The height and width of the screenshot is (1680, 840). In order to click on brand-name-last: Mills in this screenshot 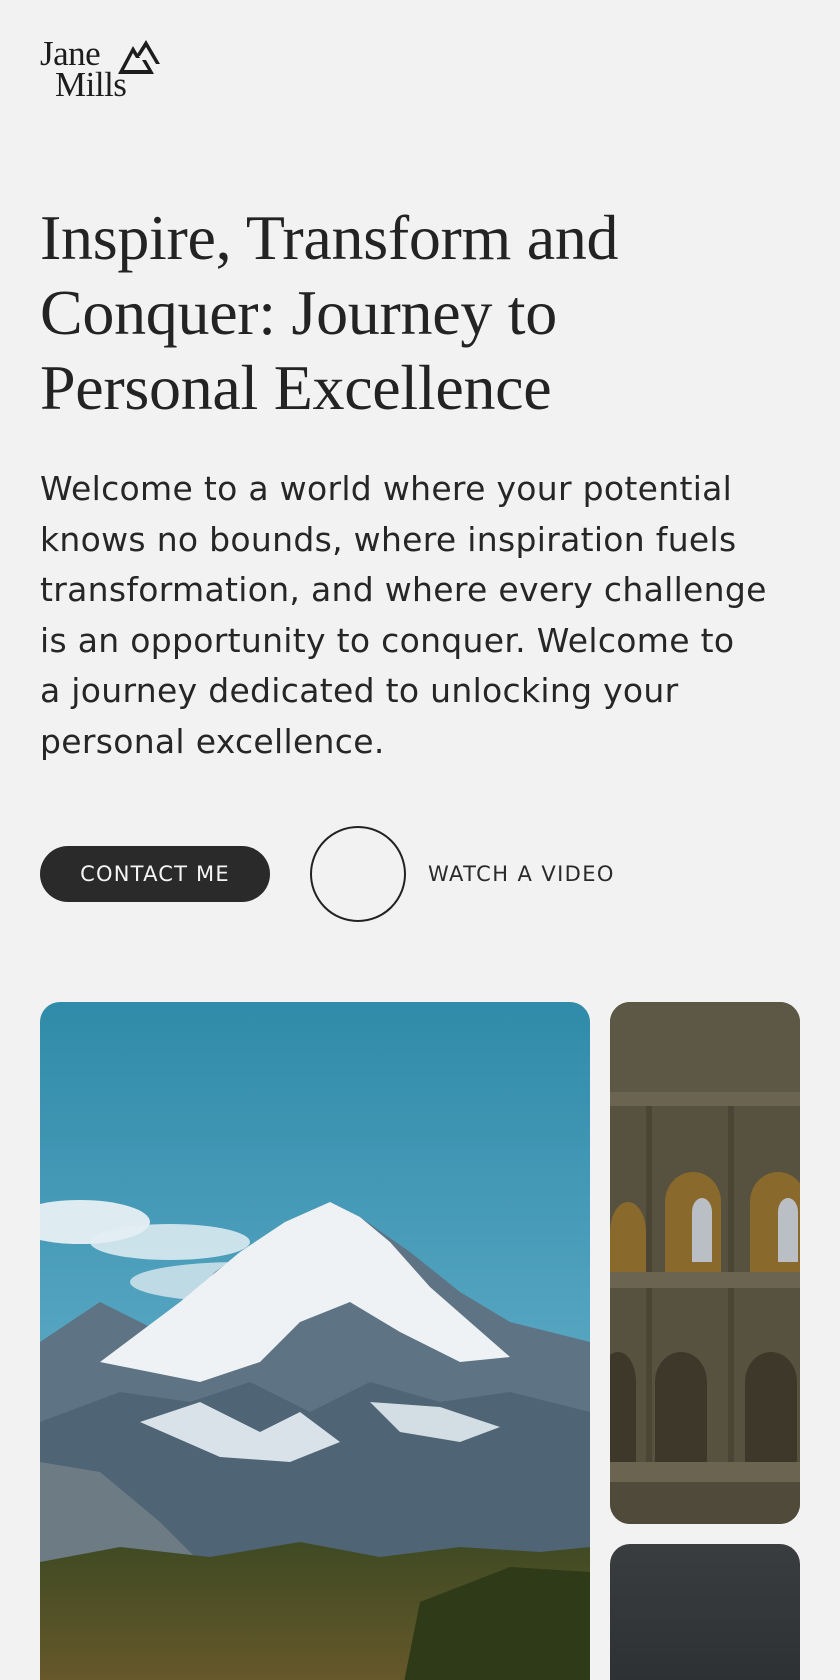, I will do `click(91, 84)`.